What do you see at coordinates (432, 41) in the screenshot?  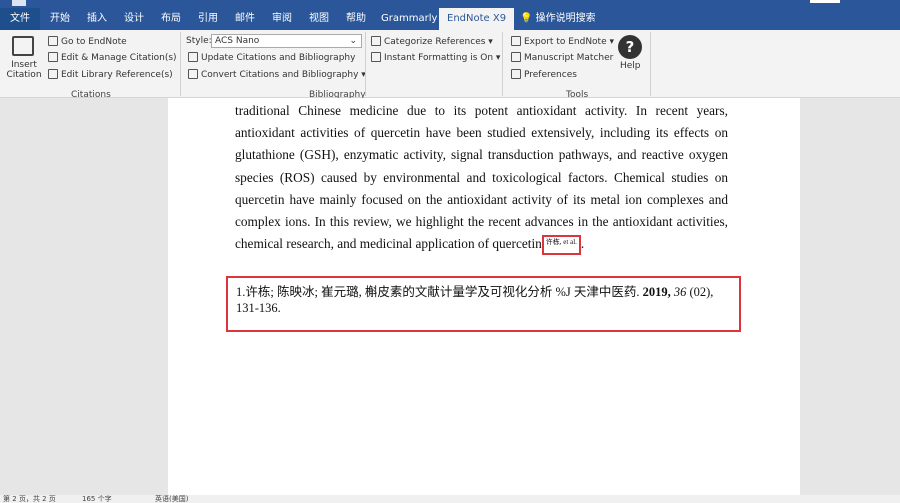 I see `categorize-references-button: Categorize References ▾` at bounding box center [432, 41].